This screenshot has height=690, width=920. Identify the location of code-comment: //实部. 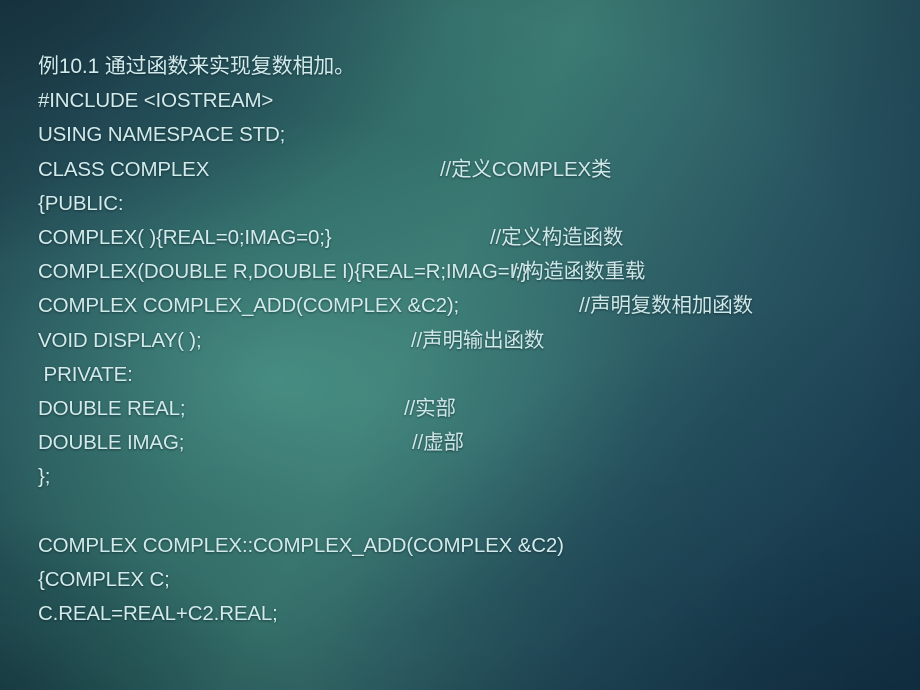
(430, 408).